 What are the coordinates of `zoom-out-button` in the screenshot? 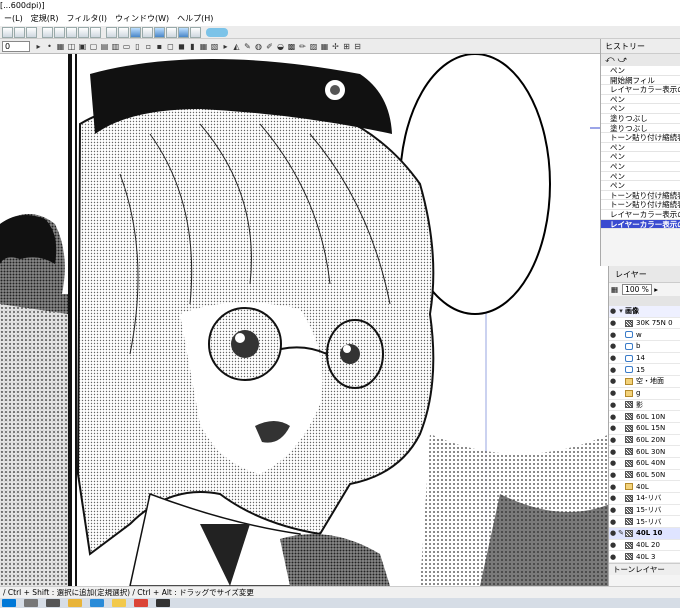 It's located at (123, 32).